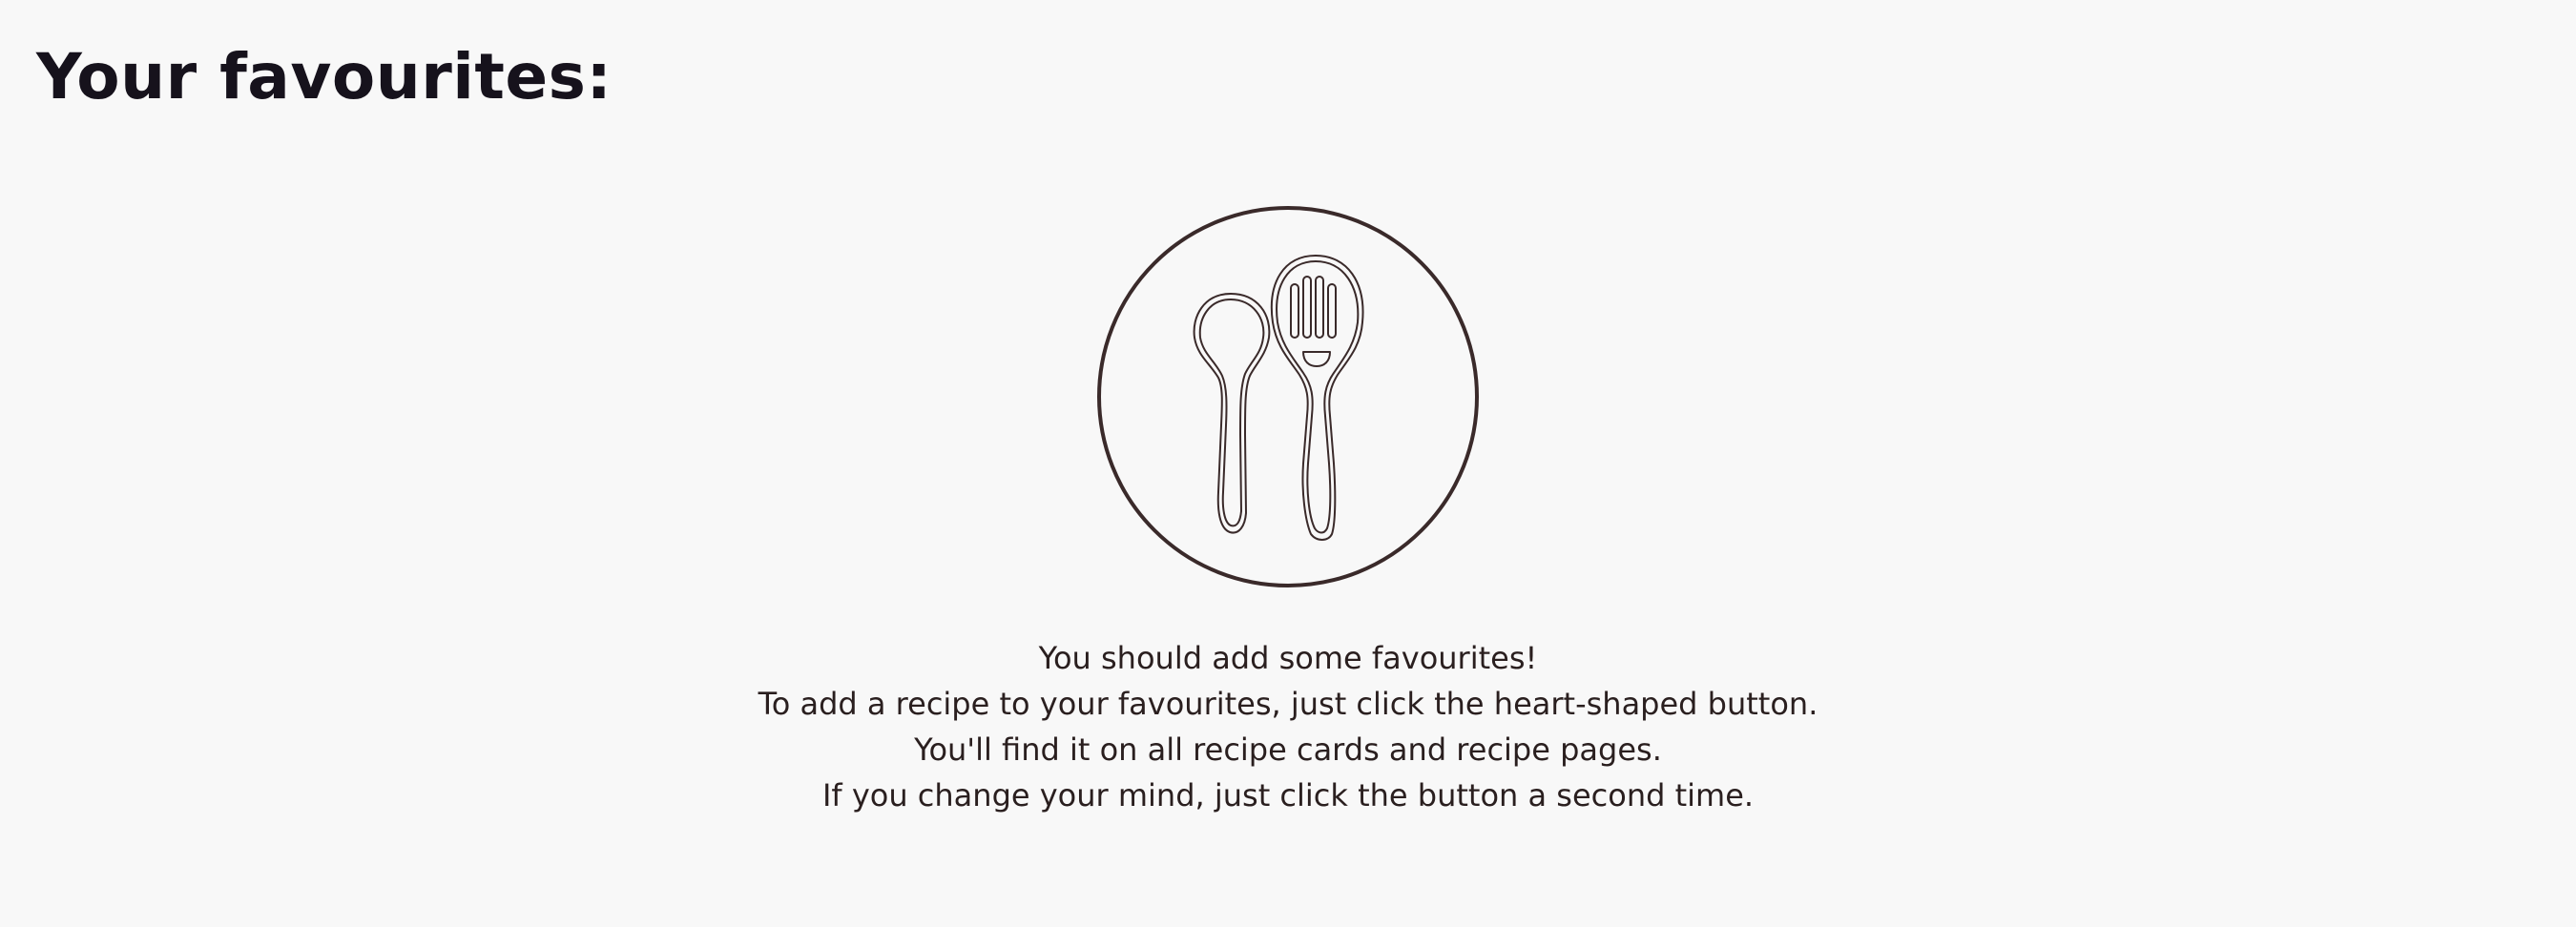  Describe the element at coordinates (1288, 658) in the screenshot. I see `message-line-intro: You should add some favourites!` at that location.